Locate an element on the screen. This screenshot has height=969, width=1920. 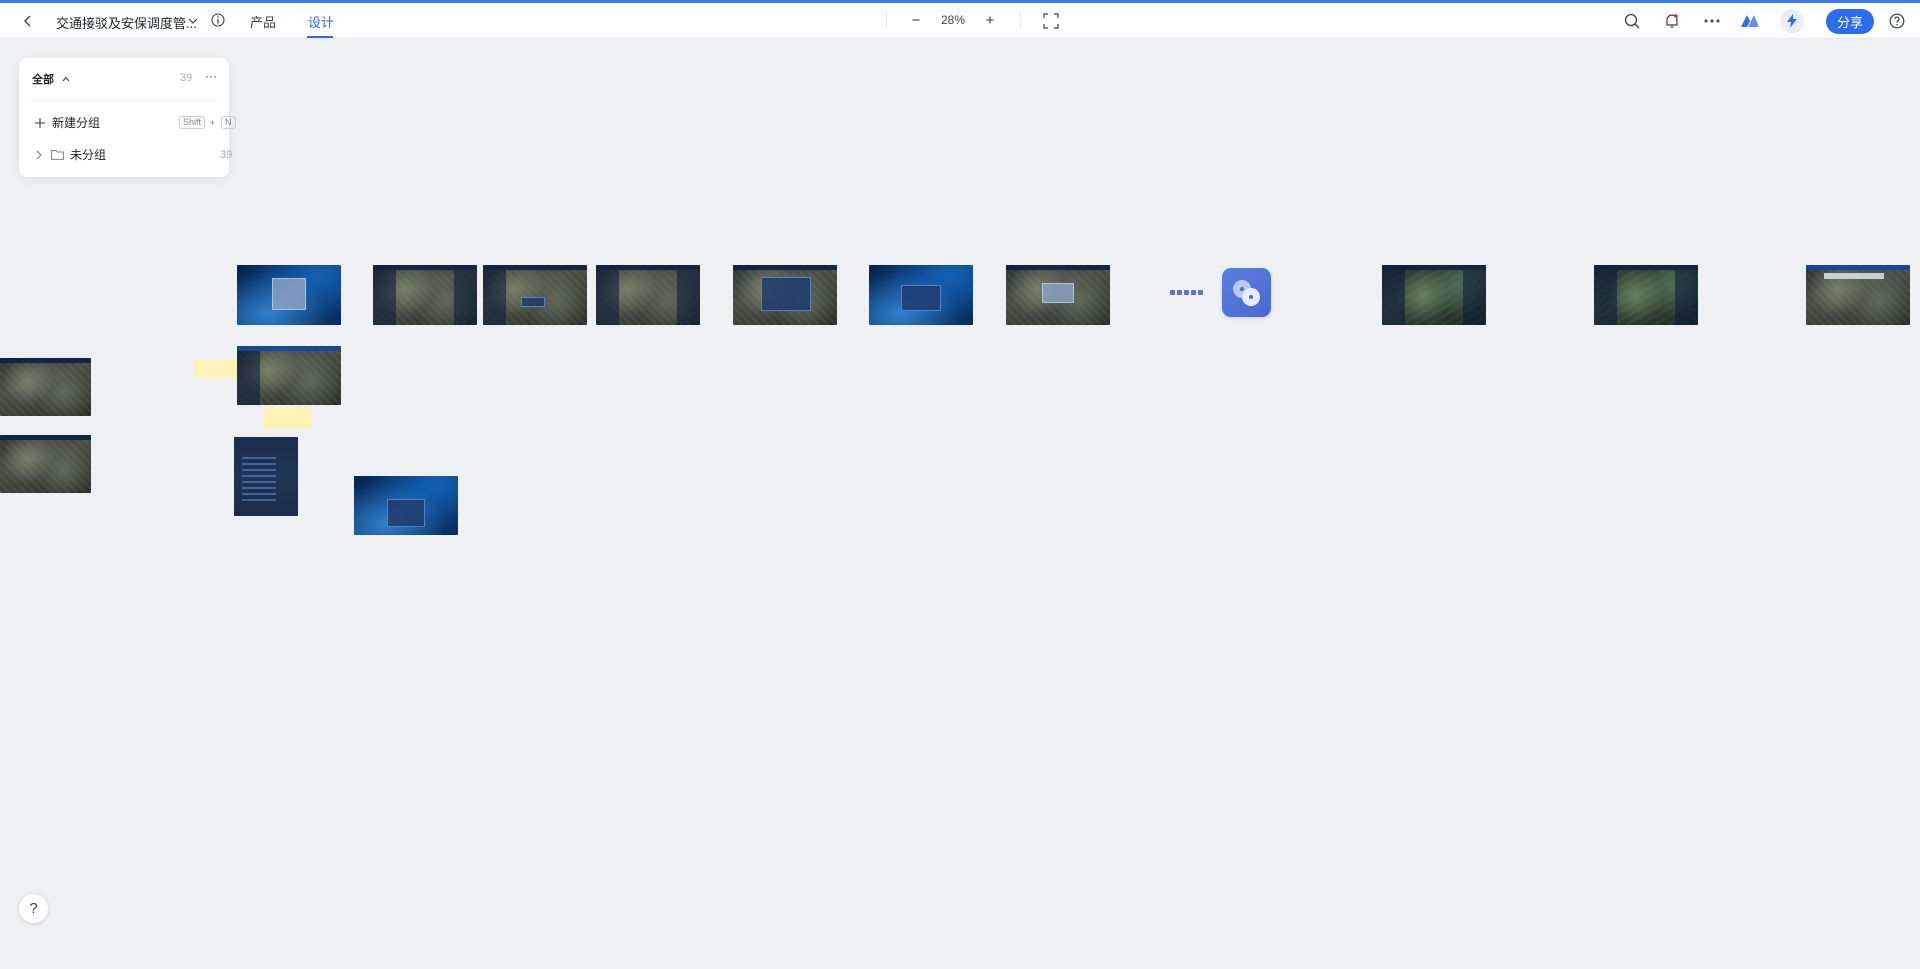
plus-icon is located at coordinates (40, 122).